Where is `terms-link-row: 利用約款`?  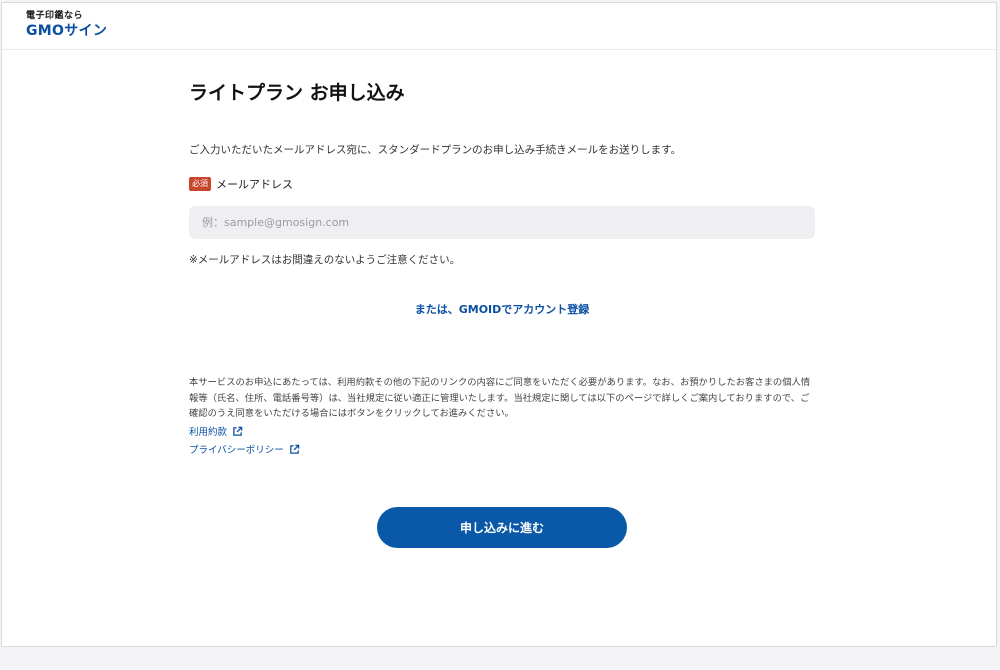 terms-link-row: 利用約款 is located at coordinates (502, 431).